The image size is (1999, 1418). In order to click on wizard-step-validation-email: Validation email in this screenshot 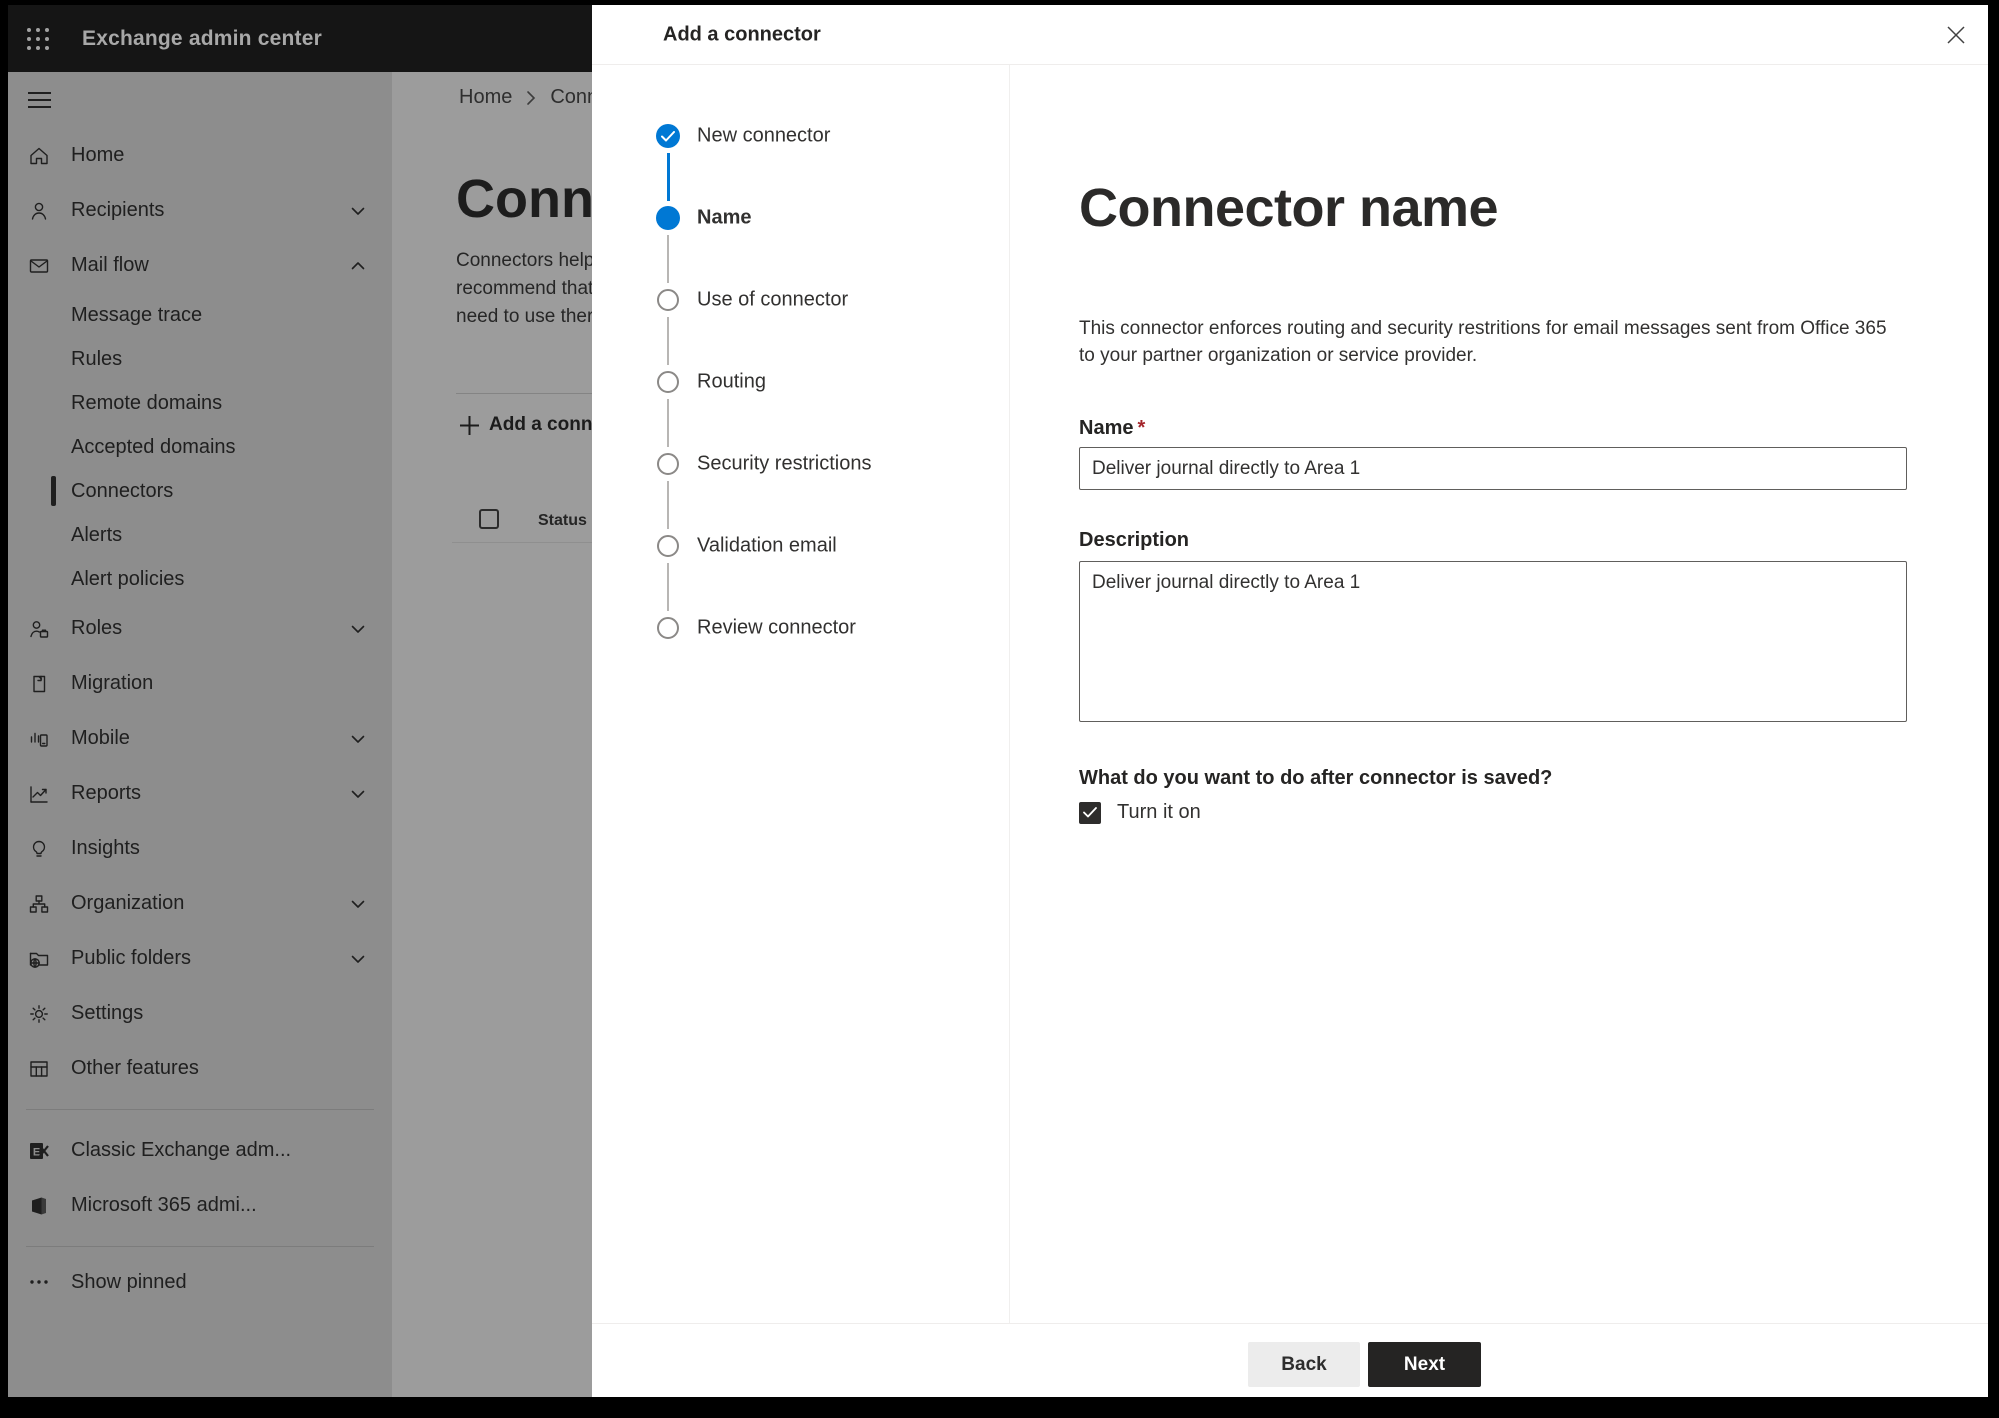, I will do `click(800, 575)`.